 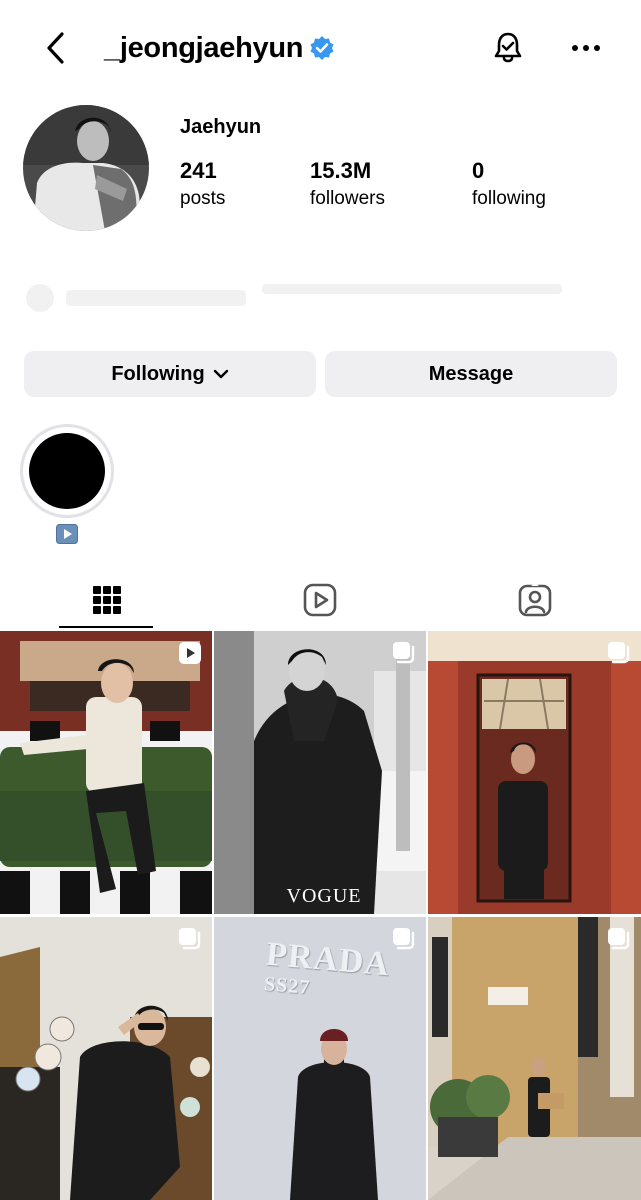 I want to click on tab-tagged, so click(x=534, y=600).